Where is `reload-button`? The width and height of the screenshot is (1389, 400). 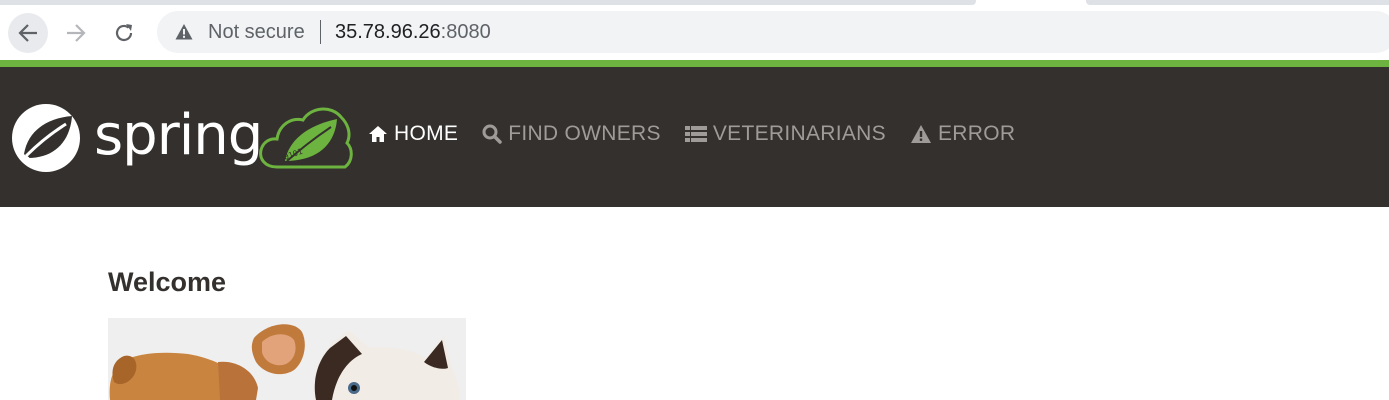 reload-button is located at coordinates (124, 33).